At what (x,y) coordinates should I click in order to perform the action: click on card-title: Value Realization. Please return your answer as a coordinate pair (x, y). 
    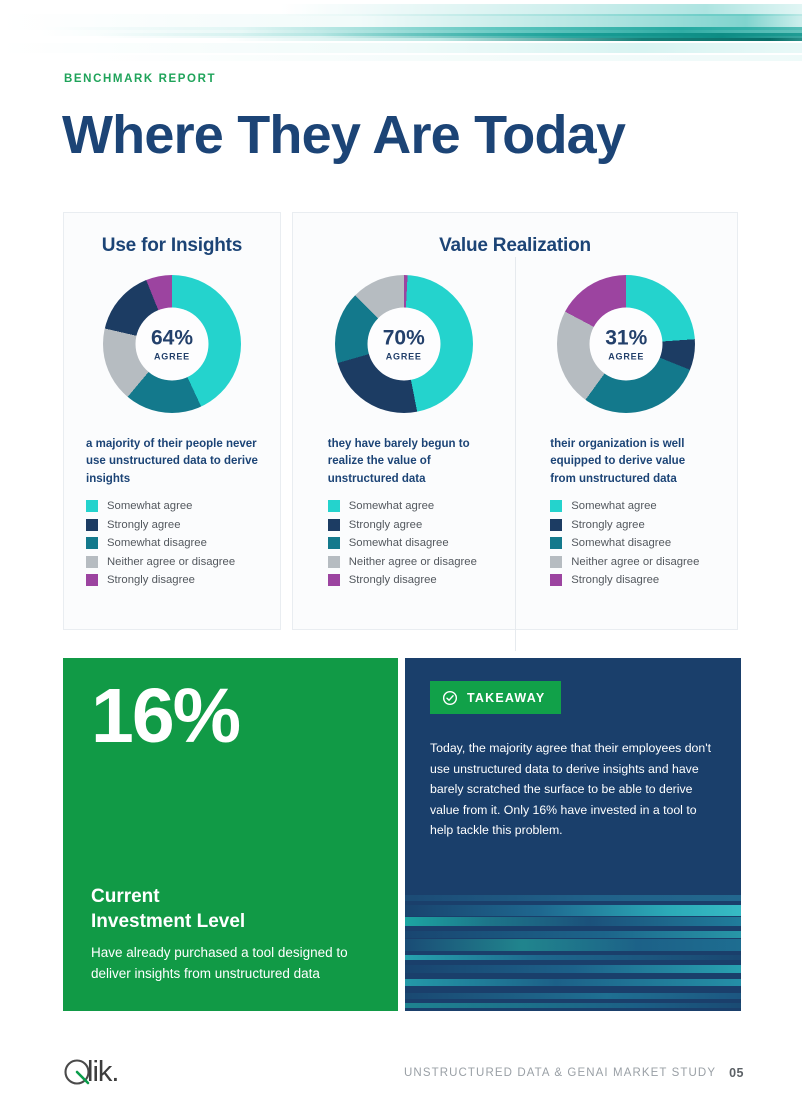
    Looking at the image, I should click on (515, 245).